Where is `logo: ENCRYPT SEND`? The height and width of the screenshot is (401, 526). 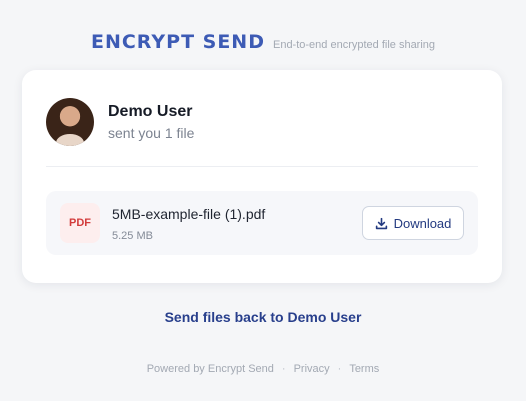 logo: ENCRYPT SEND is located at coordinates (178, 42).